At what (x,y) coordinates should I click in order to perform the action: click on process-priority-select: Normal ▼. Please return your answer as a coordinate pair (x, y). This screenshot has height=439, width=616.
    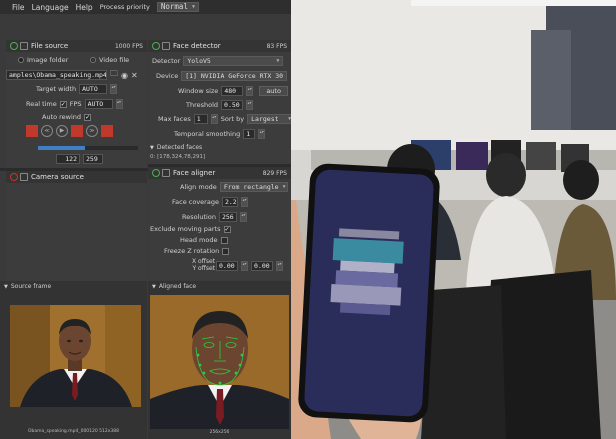
    Looking at the image, I should click on (177, 7).